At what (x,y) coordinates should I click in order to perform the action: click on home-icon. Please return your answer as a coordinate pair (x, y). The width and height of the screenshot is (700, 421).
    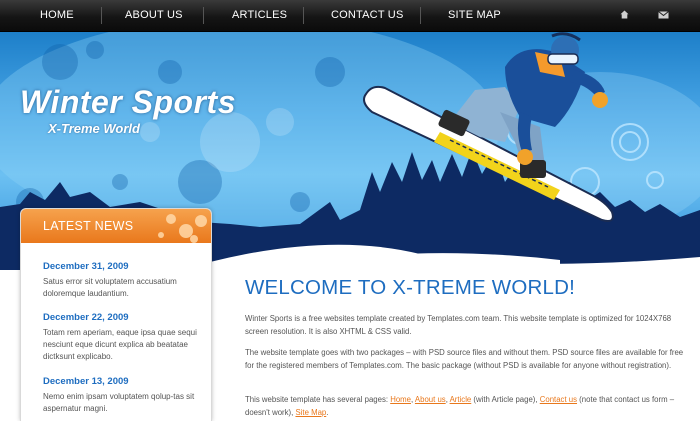
    Looking at the image, I should click on (624, 14).